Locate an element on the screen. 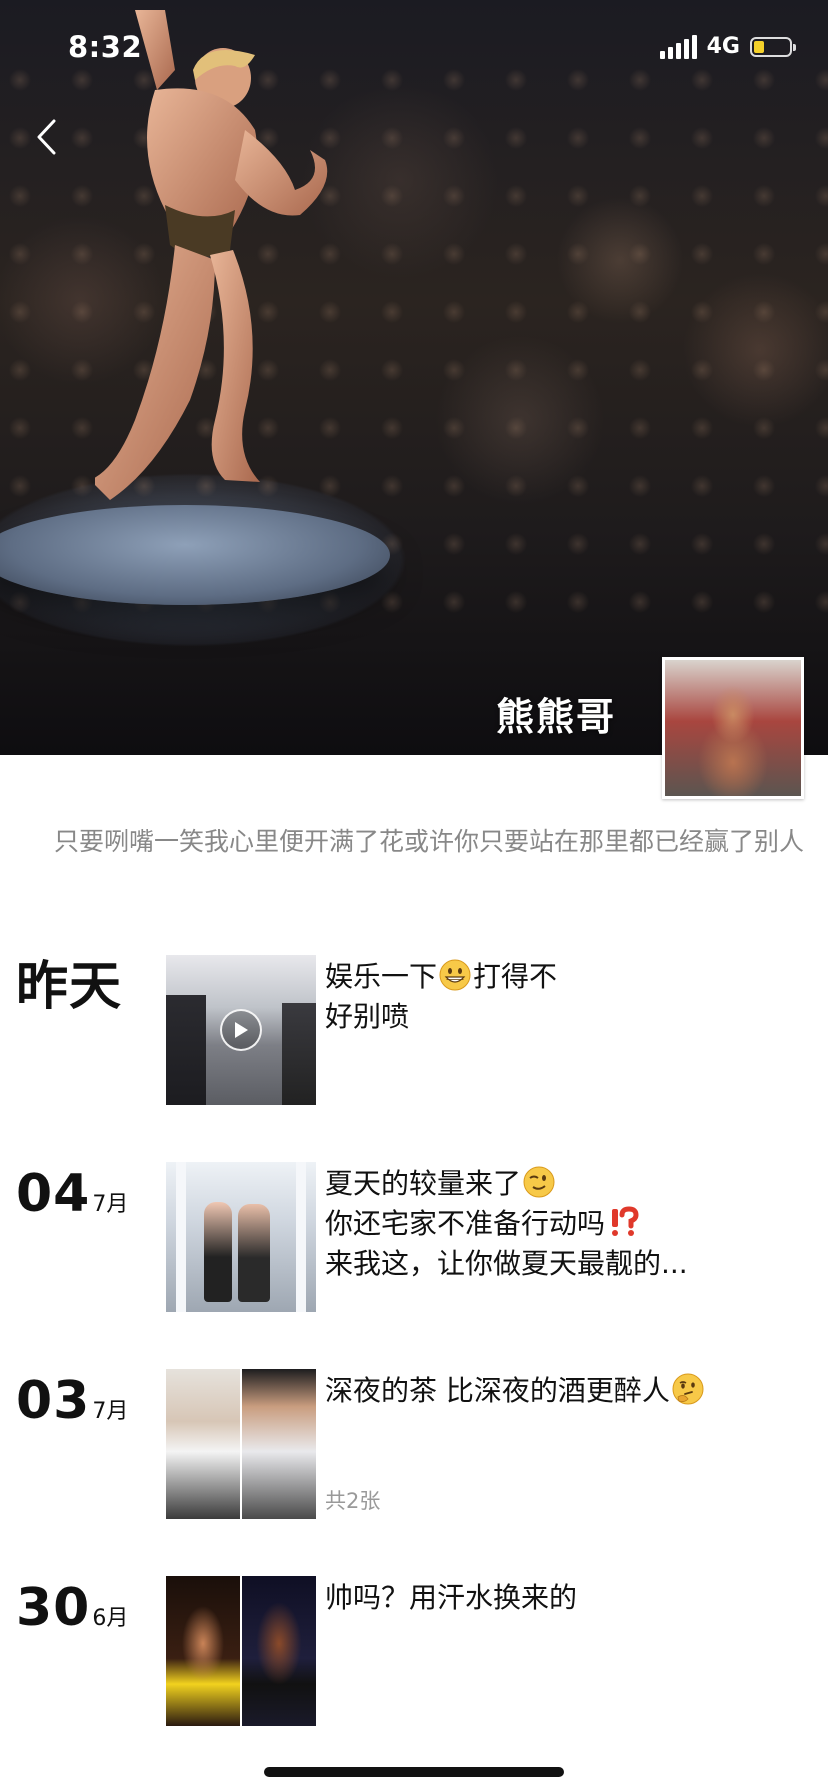 This screenshot has width=828, height=1792. play-icon is located at coordinates (241, 1030).